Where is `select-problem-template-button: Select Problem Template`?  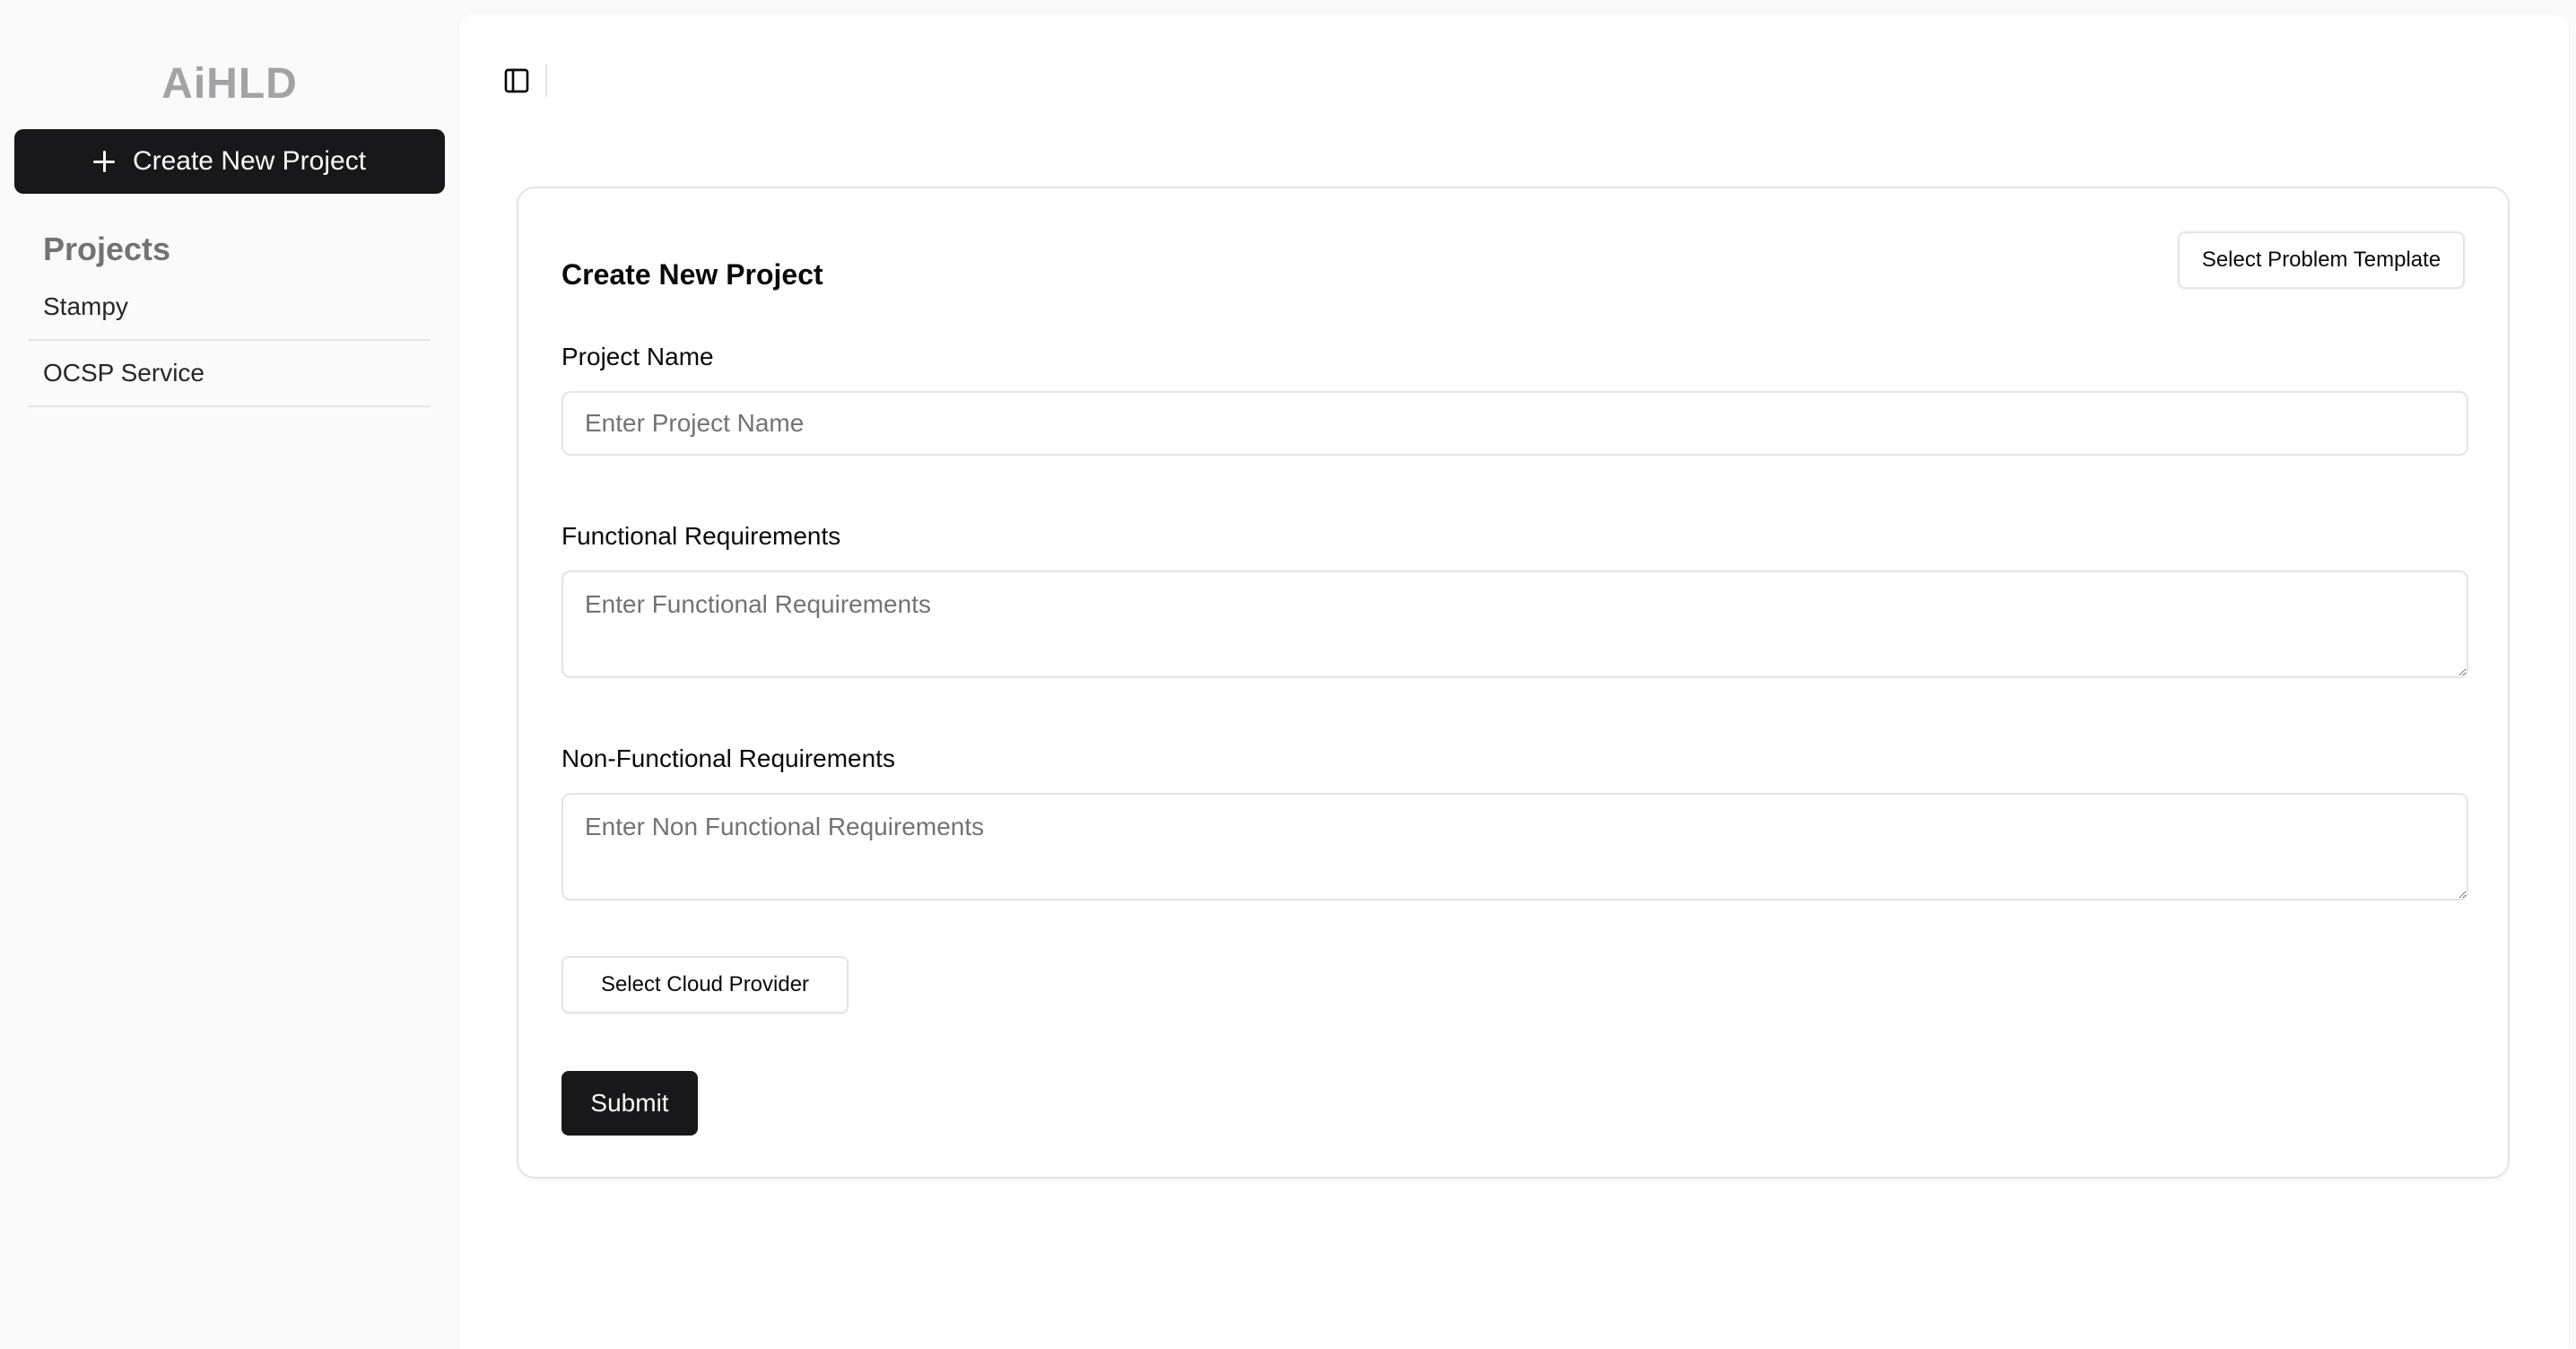
select-problem-template-button: Select Problem Template is located at coordinates (2321, 260).